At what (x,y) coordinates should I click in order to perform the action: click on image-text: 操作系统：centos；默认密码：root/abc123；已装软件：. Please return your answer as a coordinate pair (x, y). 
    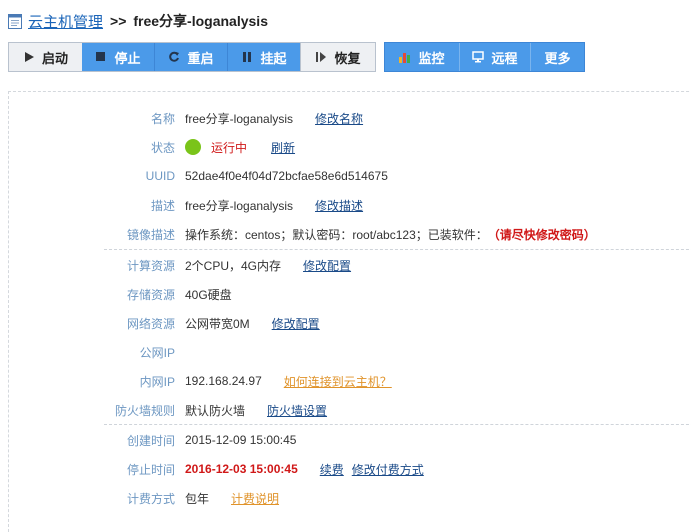
    Looking at the image, I should click on (336, 234).